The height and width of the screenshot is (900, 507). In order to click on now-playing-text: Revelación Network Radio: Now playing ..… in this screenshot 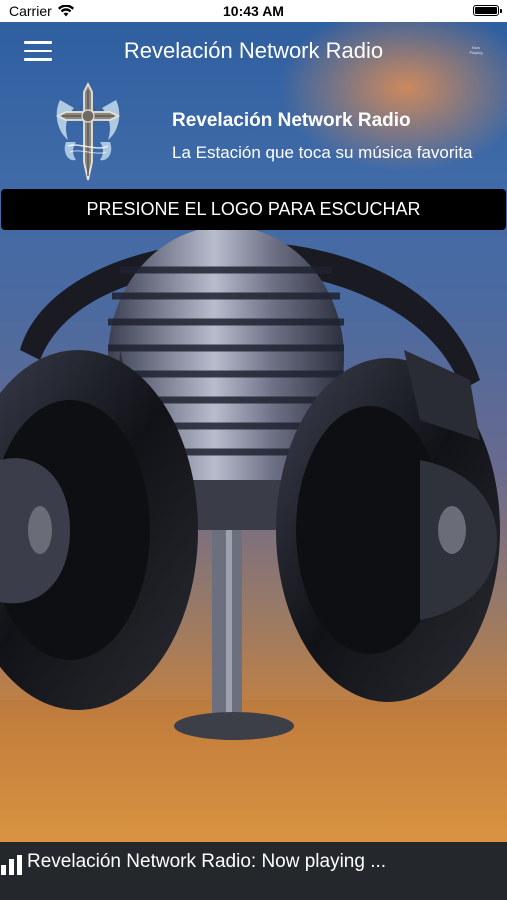, I will do `click(207, 861)`.